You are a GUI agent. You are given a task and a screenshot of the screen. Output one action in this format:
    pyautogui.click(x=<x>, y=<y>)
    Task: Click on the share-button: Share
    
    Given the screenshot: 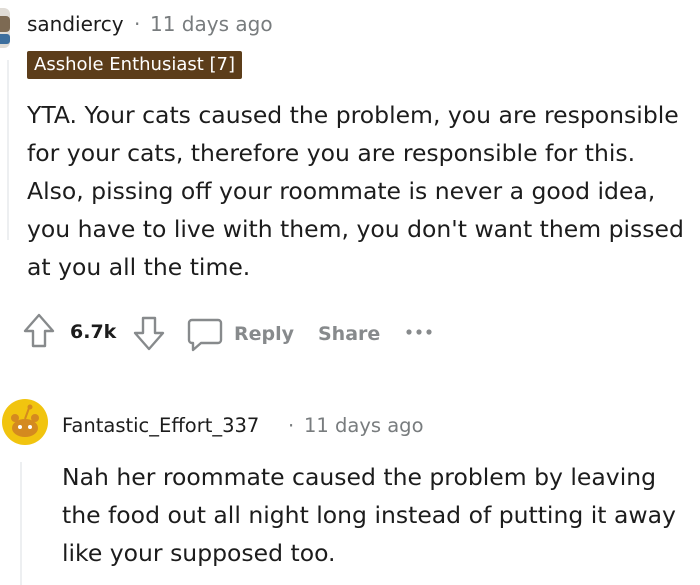 What is the action you would take?
    pyautogui.click(x=349, y=334)
    